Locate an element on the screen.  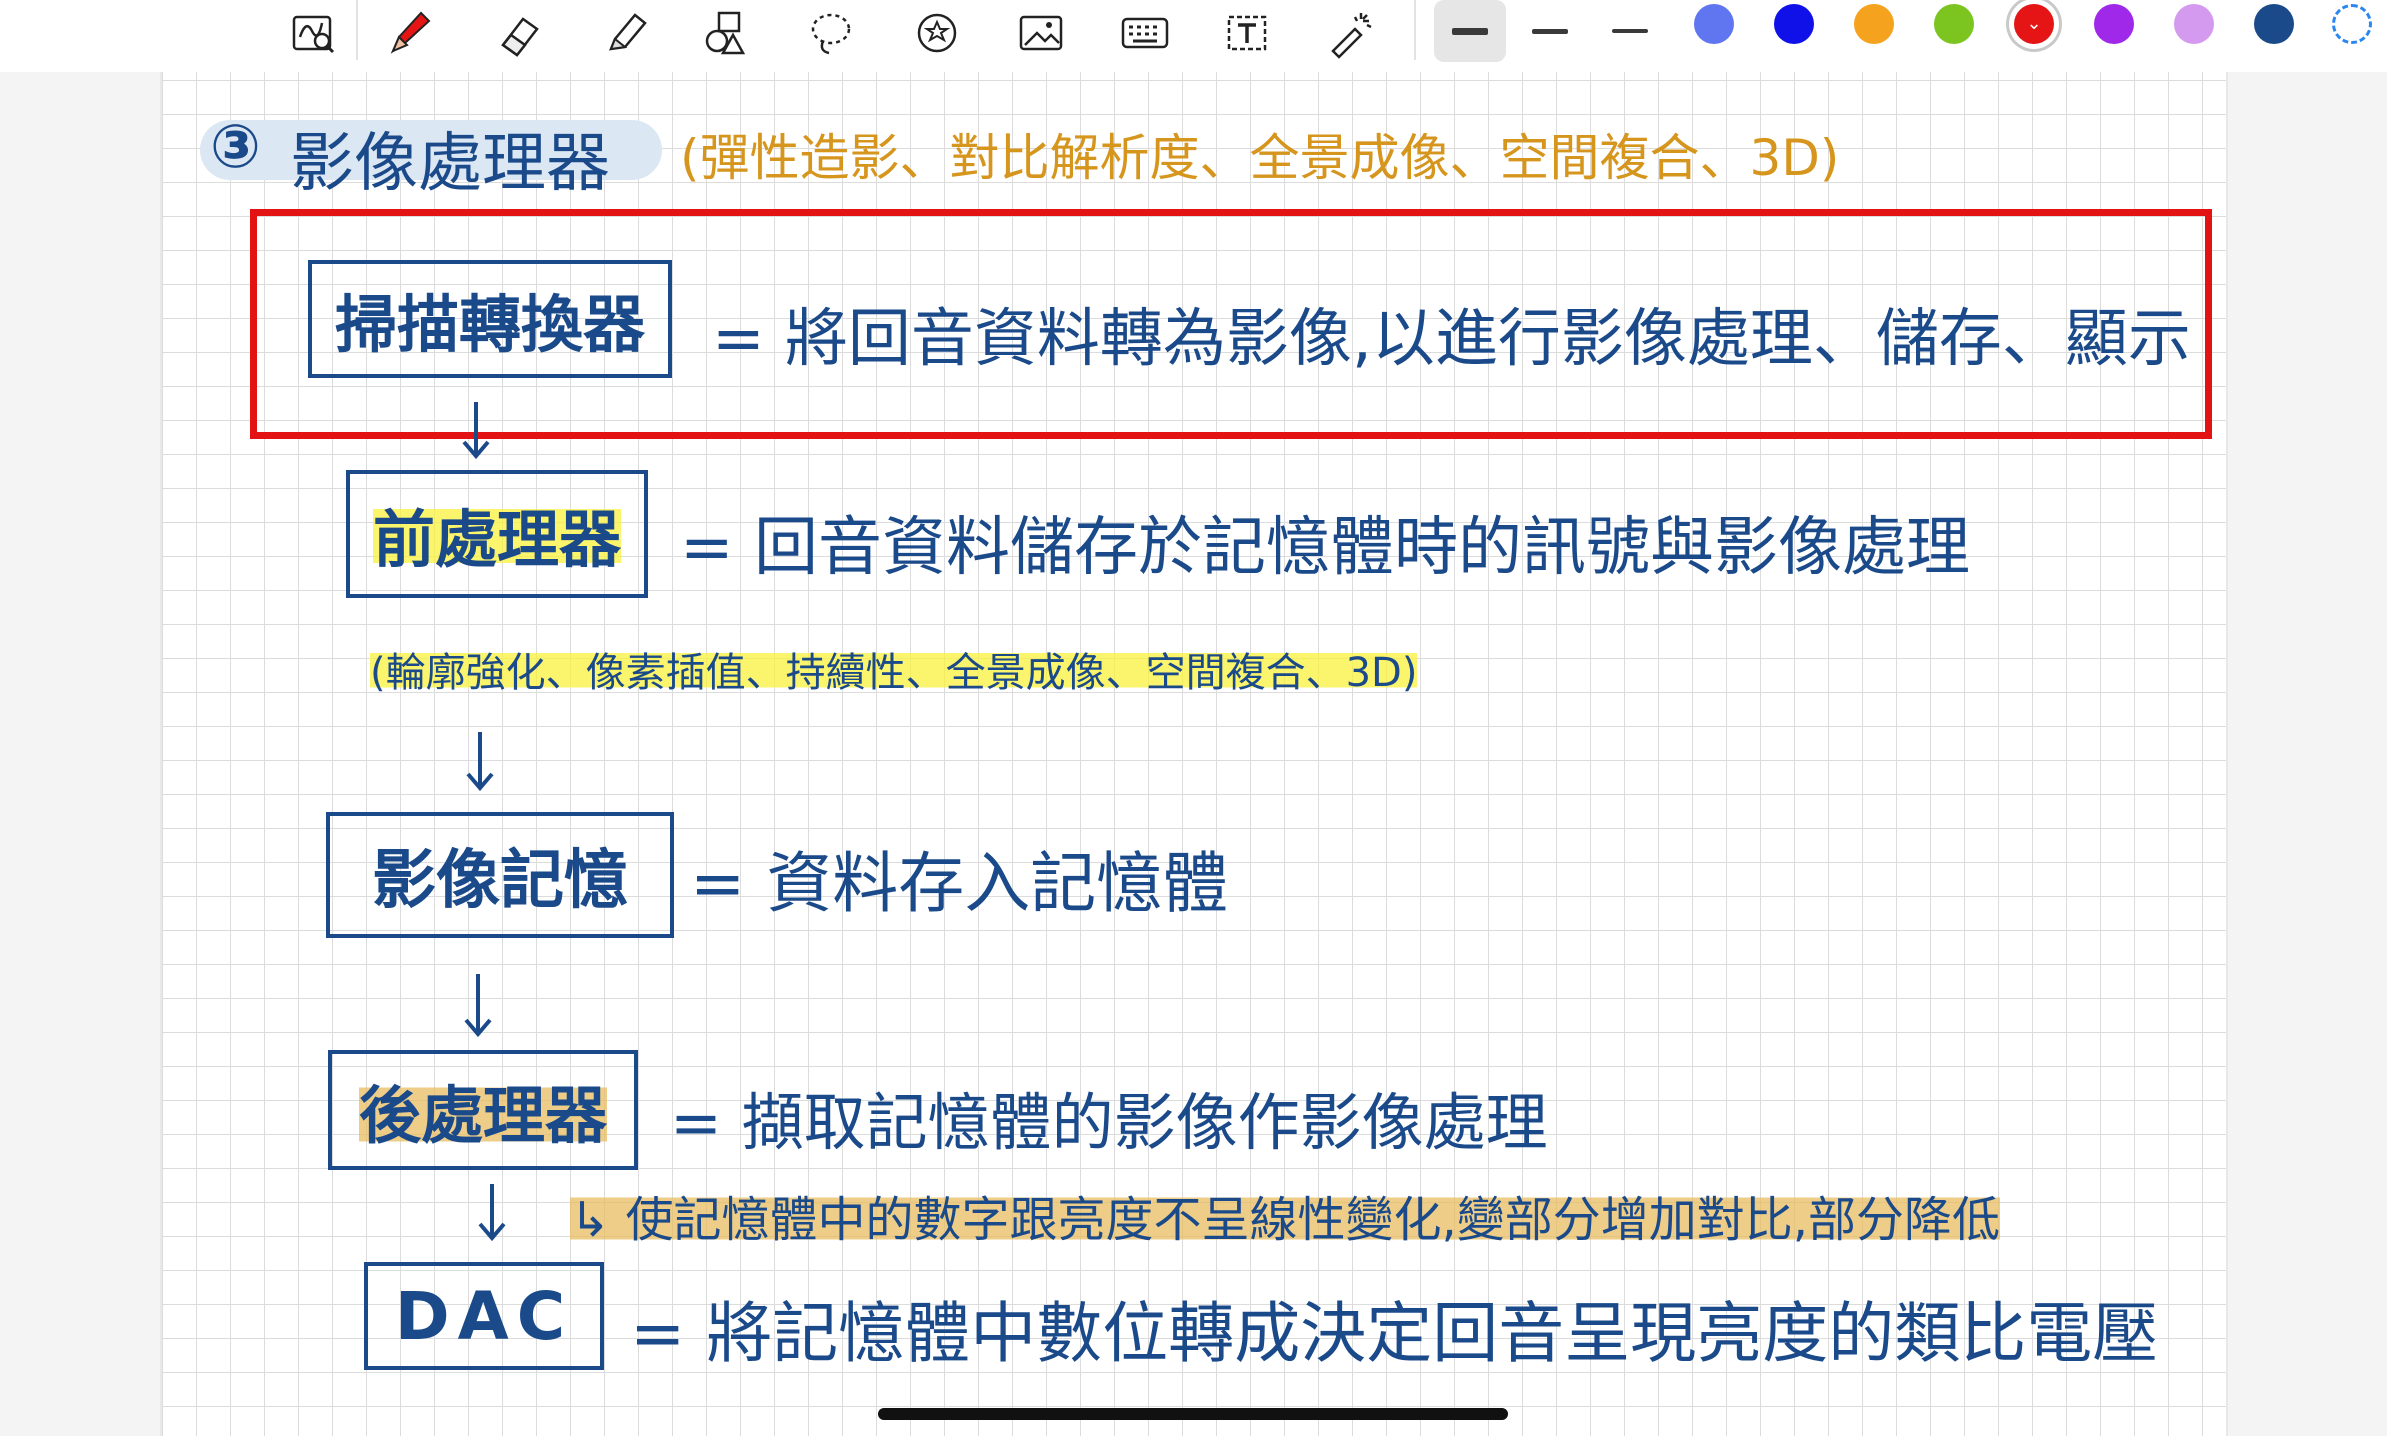
text-icon is located at coordinates (1247, 33).